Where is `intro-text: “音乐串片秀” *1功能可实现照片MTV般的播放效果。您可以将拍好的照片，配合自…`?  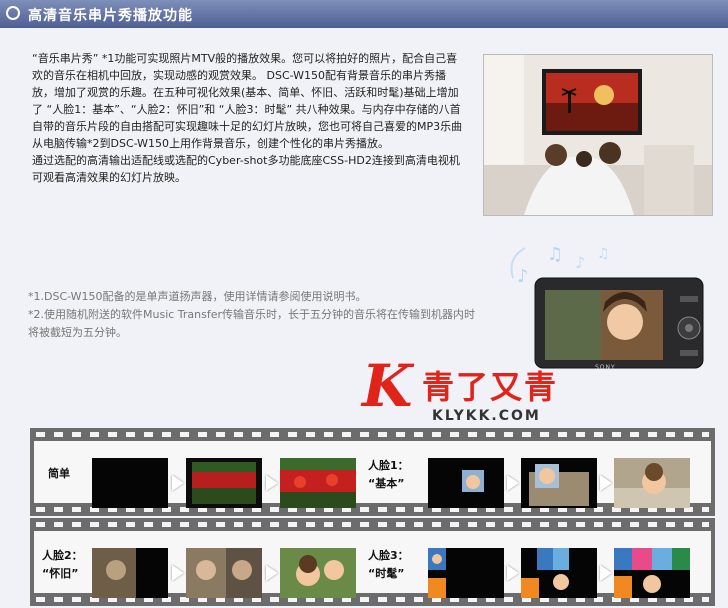
intro-text: “音乐串片秀” *1功能可实现照片MTV般的播放效果。您可以将拍好的照片，配合自… is located at coordinates (249, 118).